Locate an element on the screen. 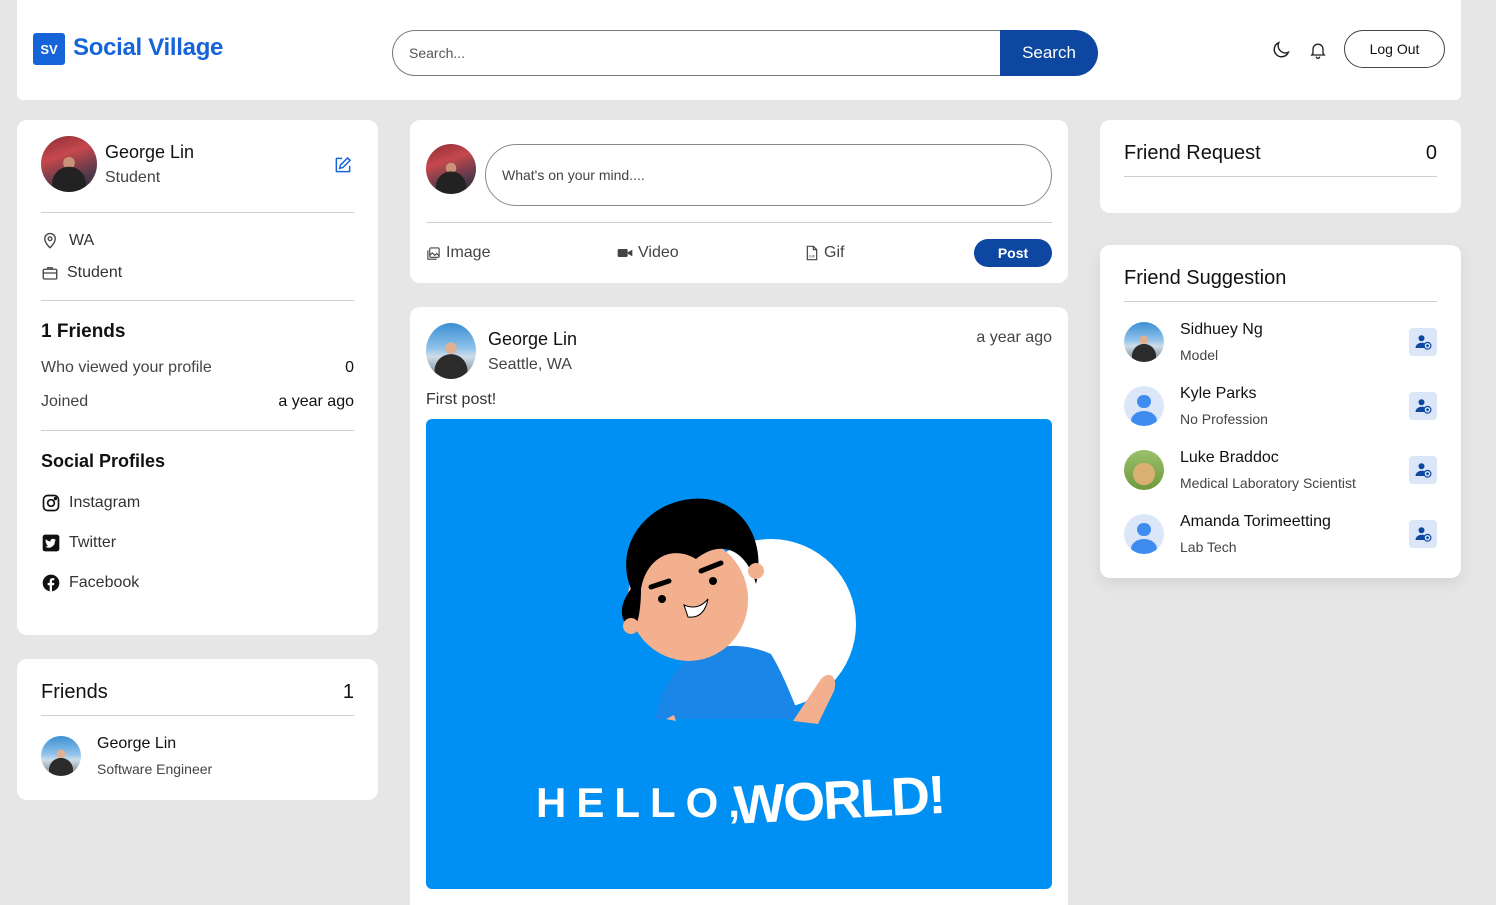  composer-input is located at coordinates (768, 175).